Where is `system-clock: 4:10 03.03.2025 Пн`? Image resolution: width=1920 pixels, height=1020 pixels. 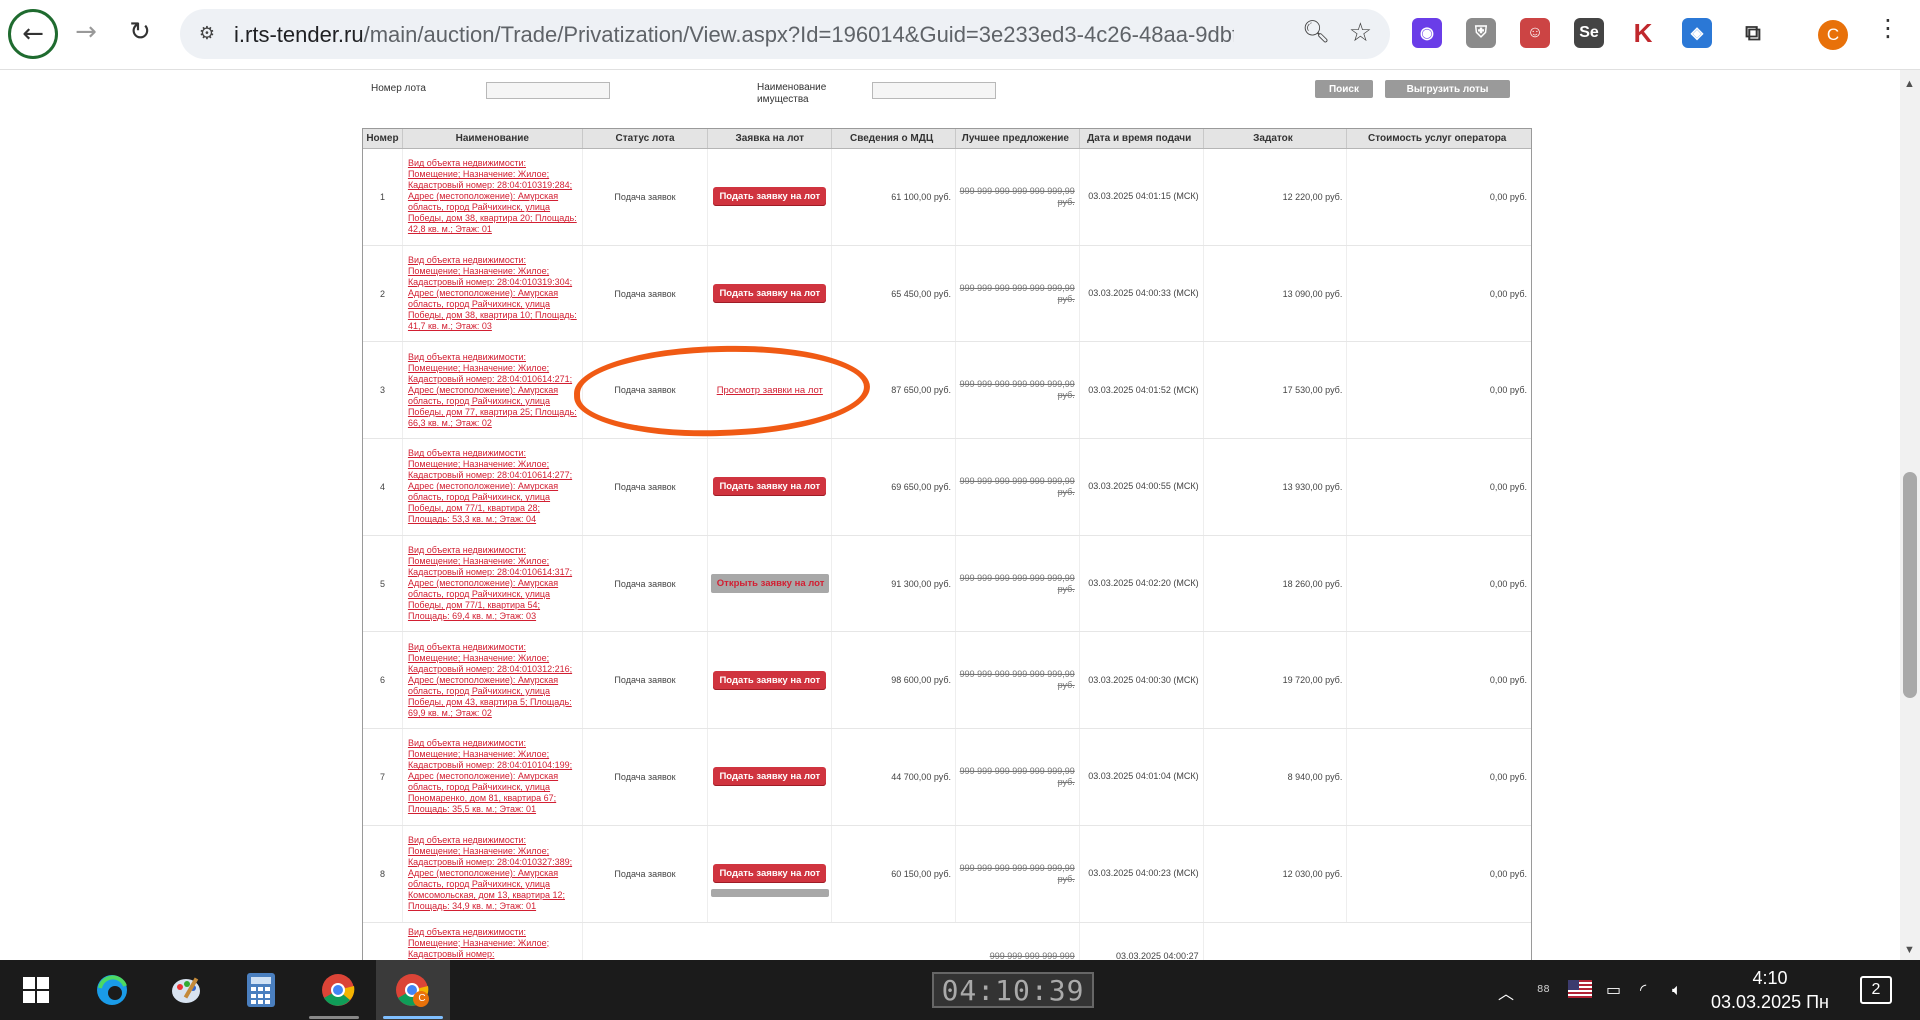
system-clock: 4:10 03.03.2025 Пн is located at coordinates (1770, 990).